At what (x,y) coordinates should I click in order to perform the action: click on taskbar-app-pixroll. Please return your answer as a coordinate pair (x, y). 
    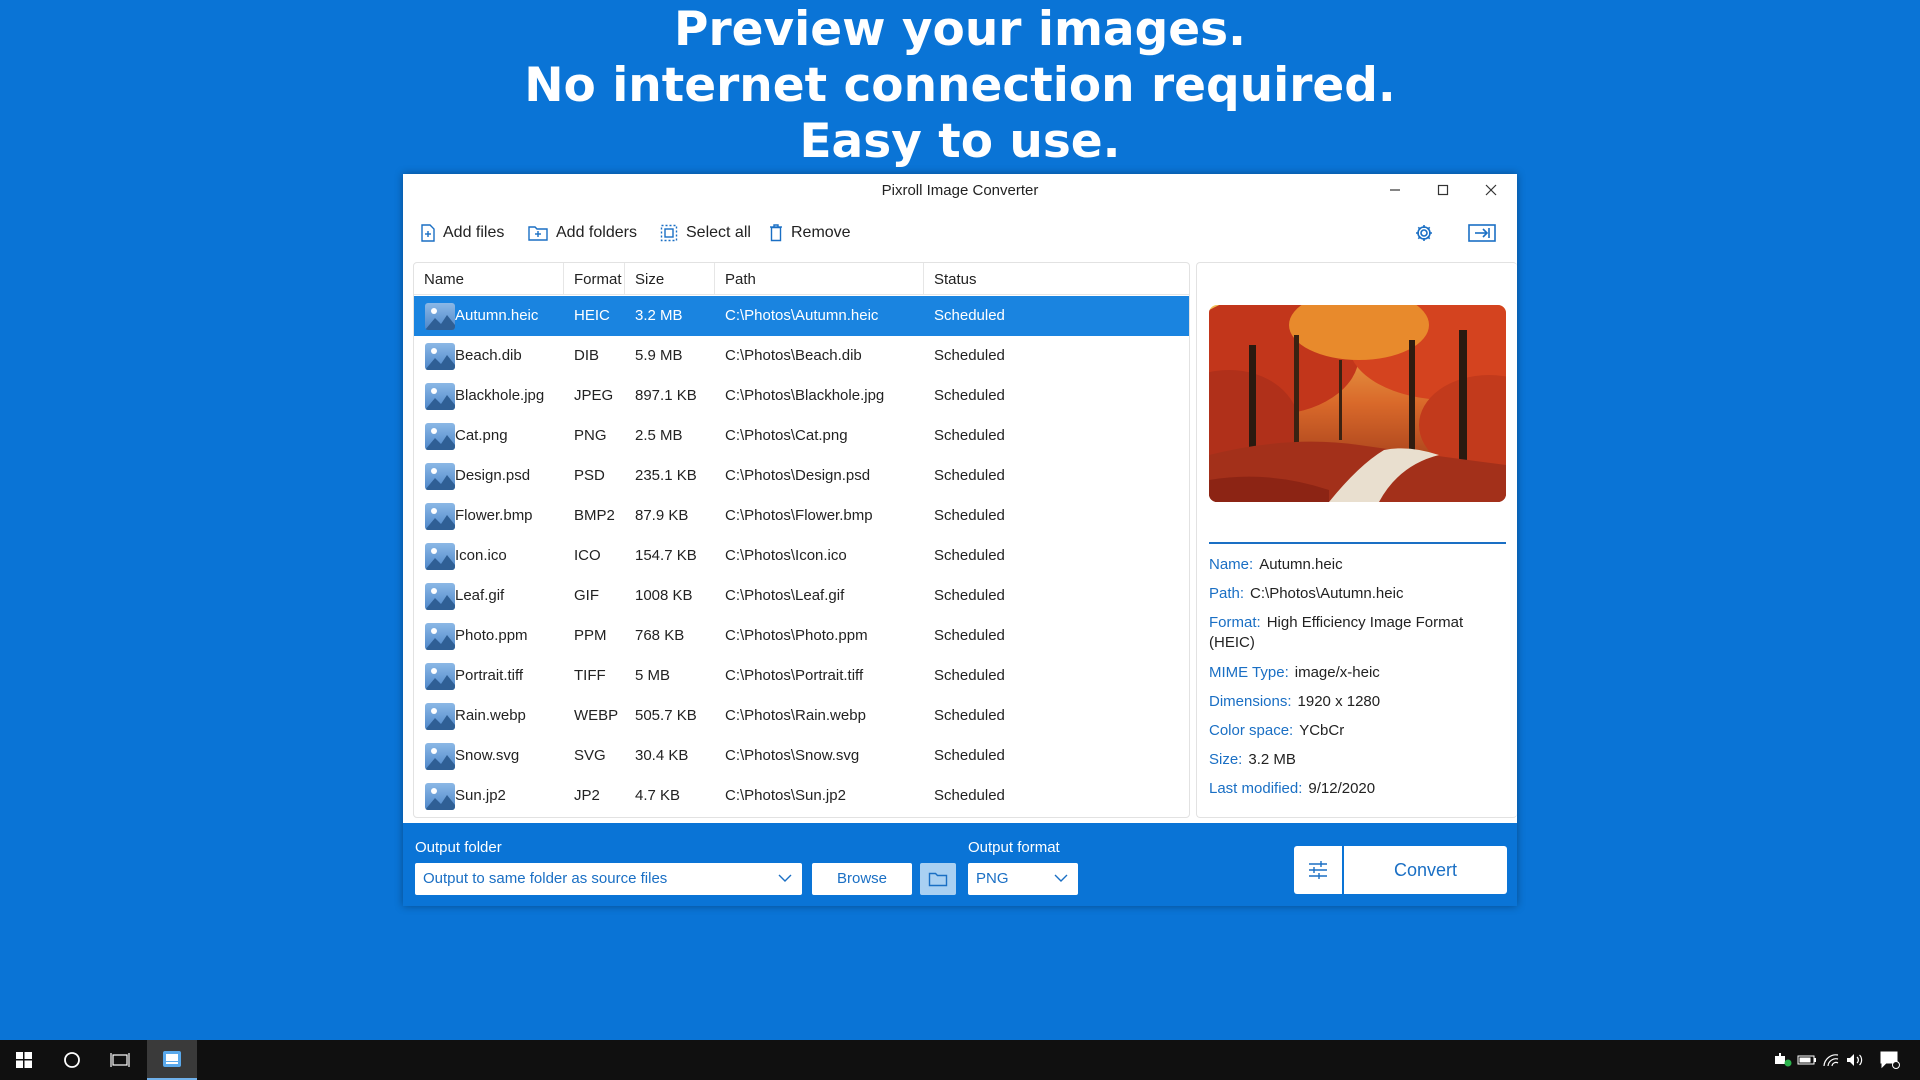
    Looking at the image, I should click on (172, 1060).